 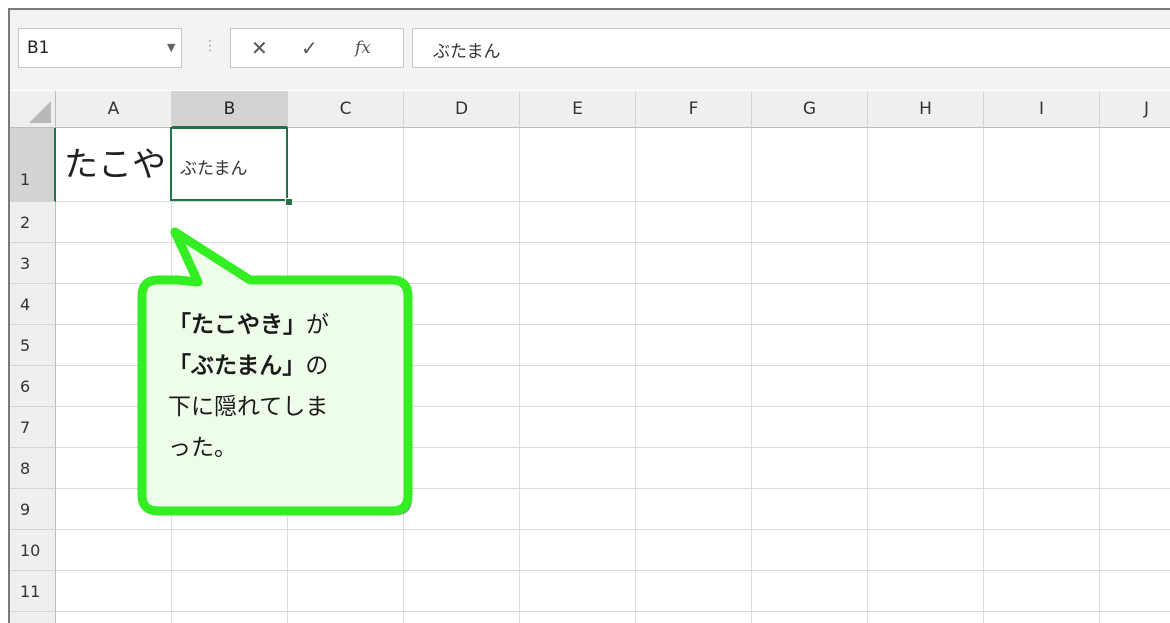 What do you see at coordinates (237, 366) in the screenshot?
I see `callout-quote-2: 「ぶたまん」` at bounding box center [237, 366].